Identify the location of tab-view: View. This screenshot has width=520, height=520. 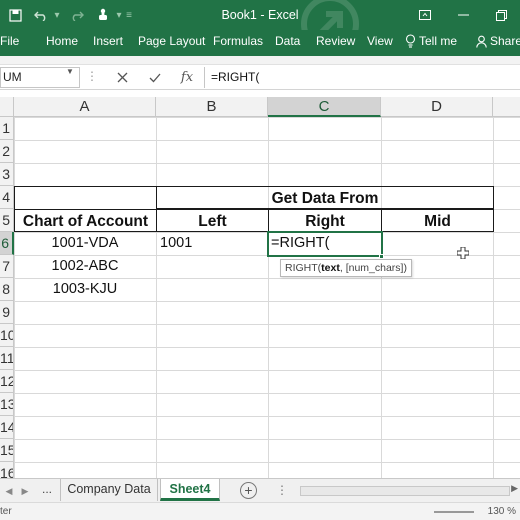
(380, 41).